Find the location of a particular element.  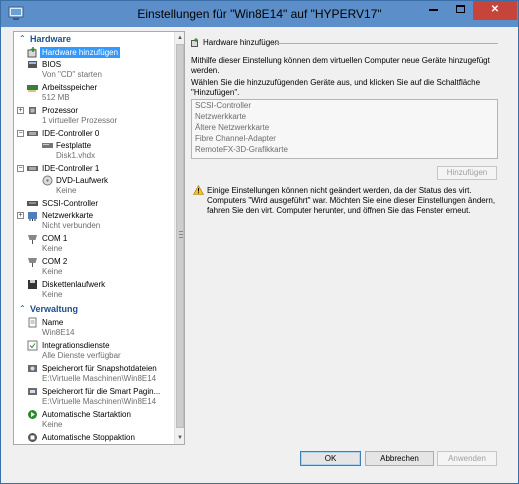

minimize-icon is located at coordinates (433, 10).